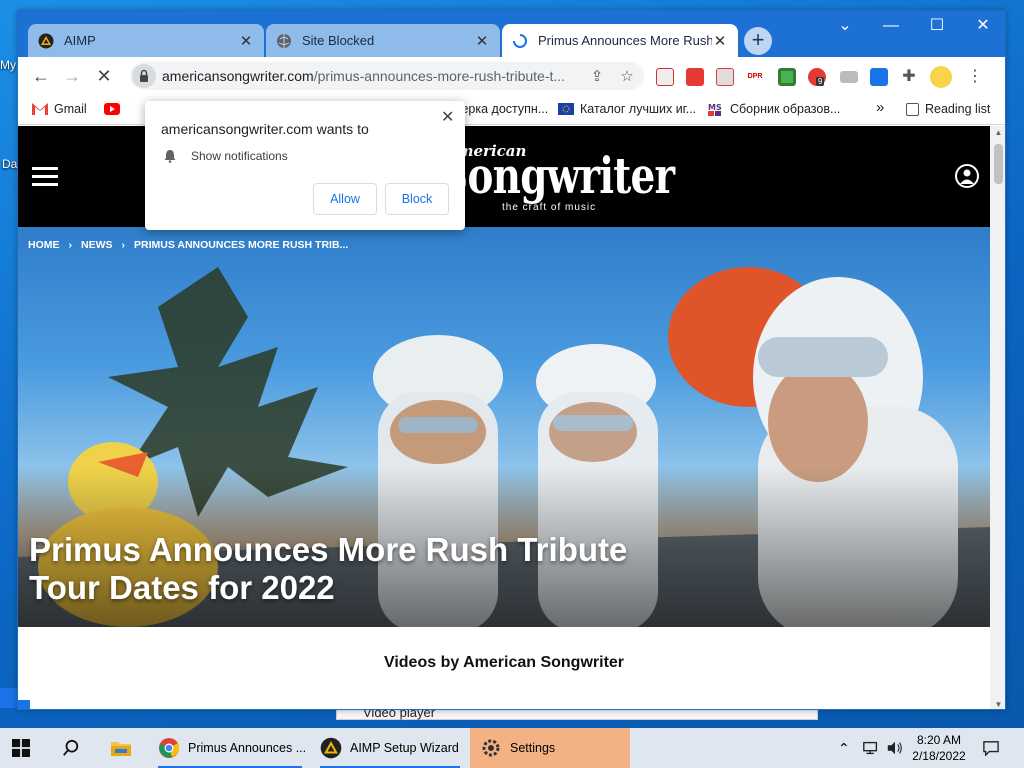 The height and width of the screenshot is (768, 1024). I want to click on scrollbar-thumb, so click(998, 164).